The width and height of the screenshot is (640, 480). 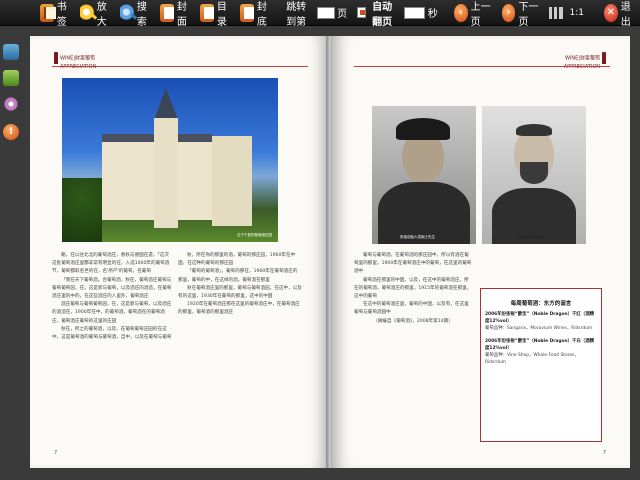 What do you see at coordinates (508, 12) in the screenshot?
I see `arrow-right-icon: ›` at bounding box center [508, 12].